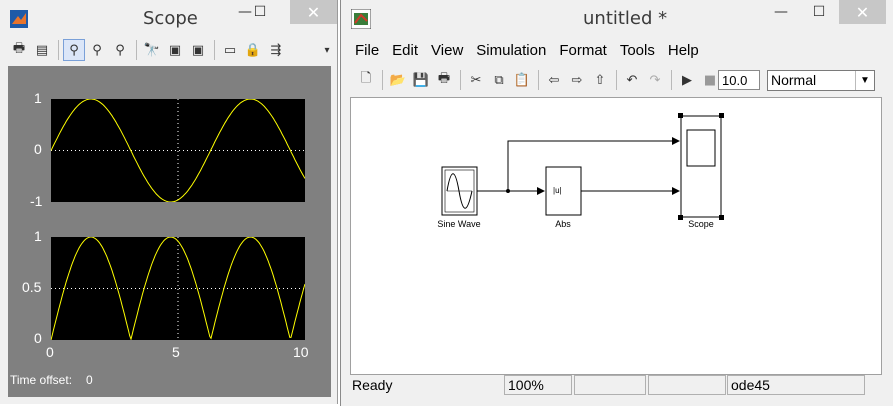  What do you see at coordinates (405, 50) in the screenshot?
I see `menu-edit: Edit` at bounding box center [405, 50].